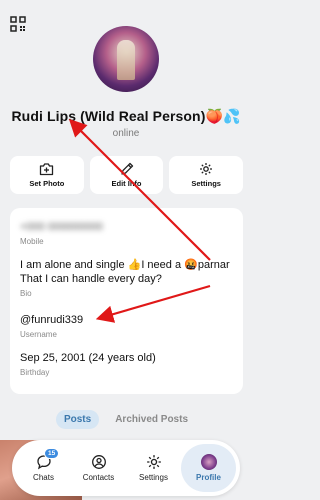 The height and width of the screenshot is (500, 320). Describe the element at coordinates (126, 183) in the screenshot. I see `edit-info-label: Edit Info` at that location.